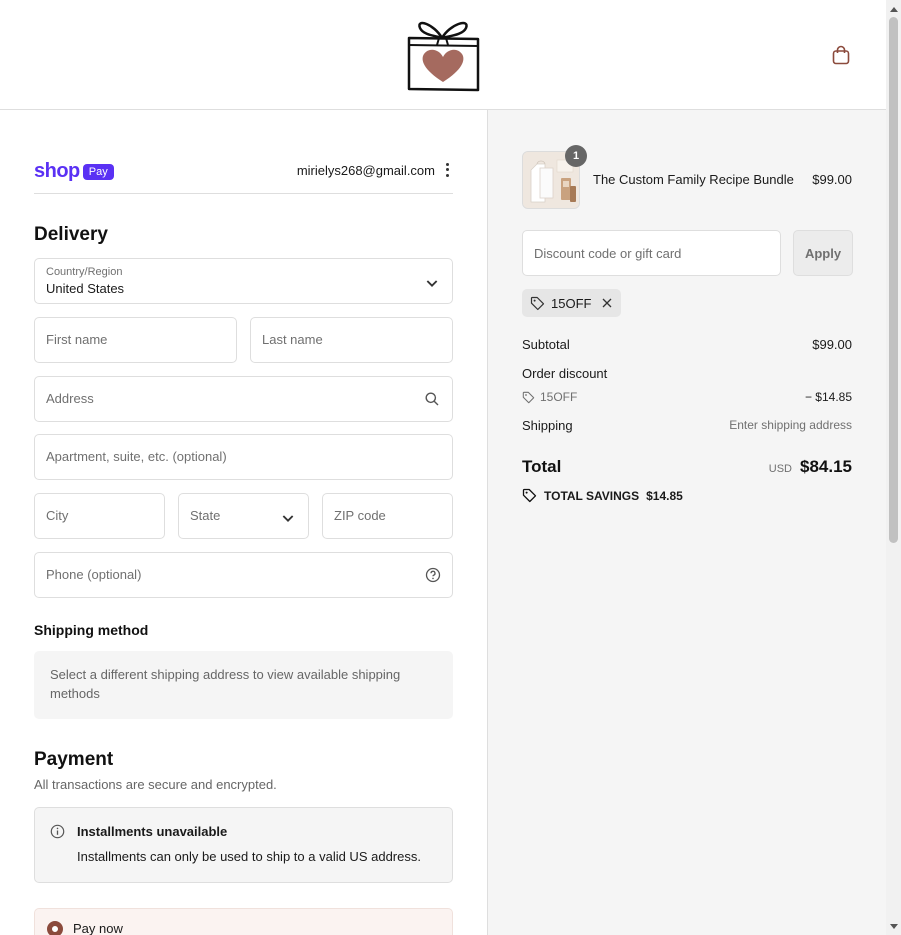  Describe the element at coordinates (70, 398) in the screenshot. I see `address-placeholder: Address` at that location.